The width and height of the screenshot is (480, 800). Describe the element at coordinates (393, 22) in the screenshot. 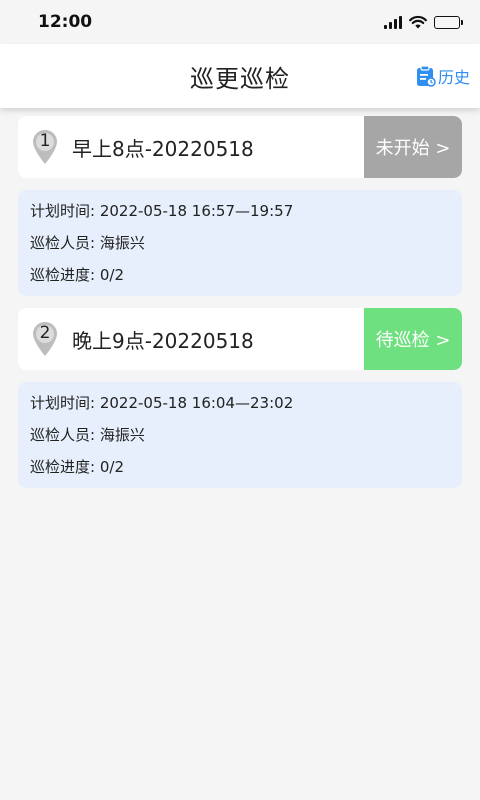

I see `signal-icon` at that location.